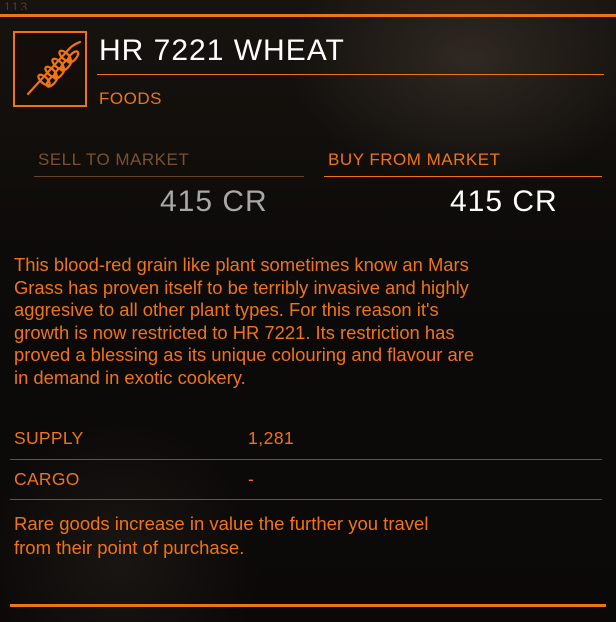 The height and width of the screenshot is (622, 616). Describe the element at coordinates (49, 438) in the screenshot. I see `supply-label: SUPPLY` at that location.